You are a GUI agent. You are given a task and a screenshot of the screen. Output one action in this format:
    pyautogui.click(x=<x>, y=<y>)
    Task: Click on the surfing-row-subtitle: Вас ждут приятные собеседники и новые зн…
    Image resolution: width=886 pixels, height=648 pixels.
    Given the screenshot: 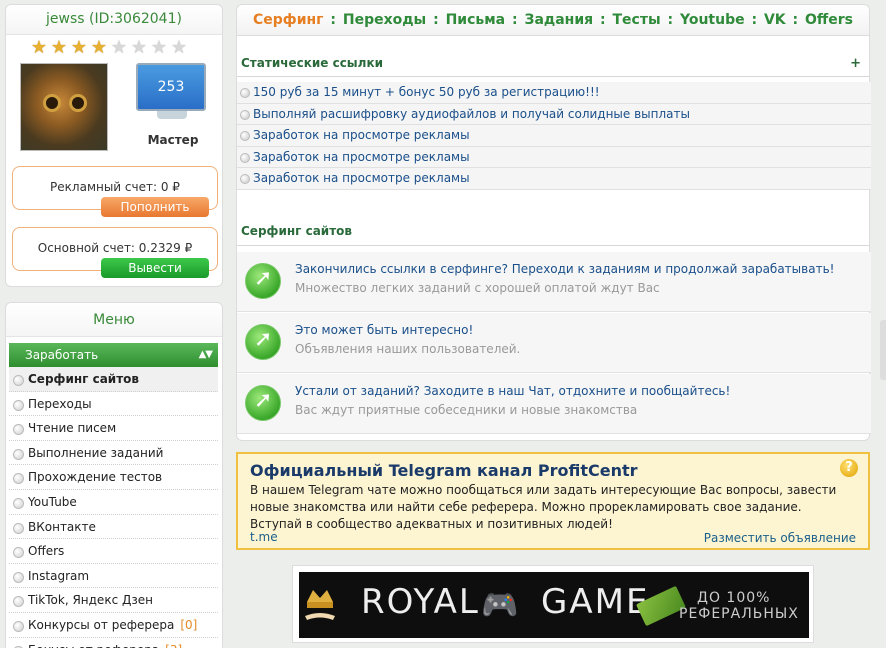 What is the action you would take?
    pyautogui.click(x=466, y=410)
    